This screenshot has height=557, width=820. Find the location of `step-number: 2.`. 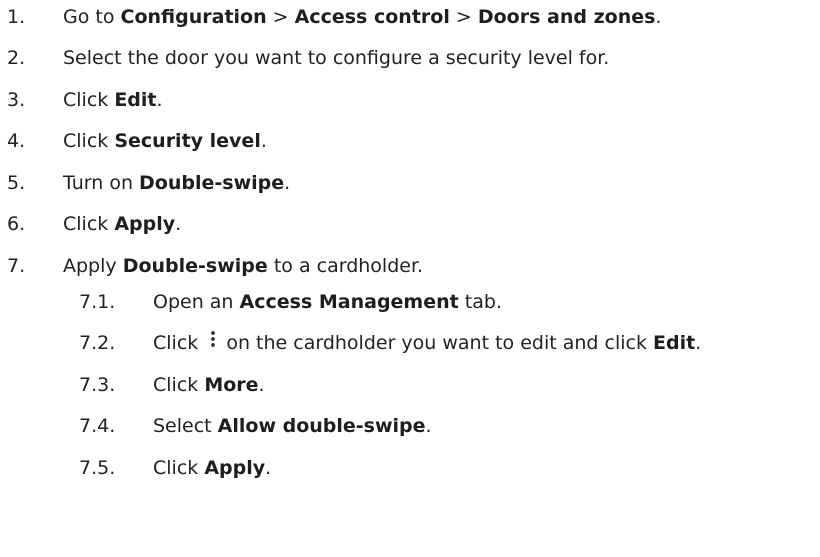

step-number: 2. is located at coordinates (16, 58).